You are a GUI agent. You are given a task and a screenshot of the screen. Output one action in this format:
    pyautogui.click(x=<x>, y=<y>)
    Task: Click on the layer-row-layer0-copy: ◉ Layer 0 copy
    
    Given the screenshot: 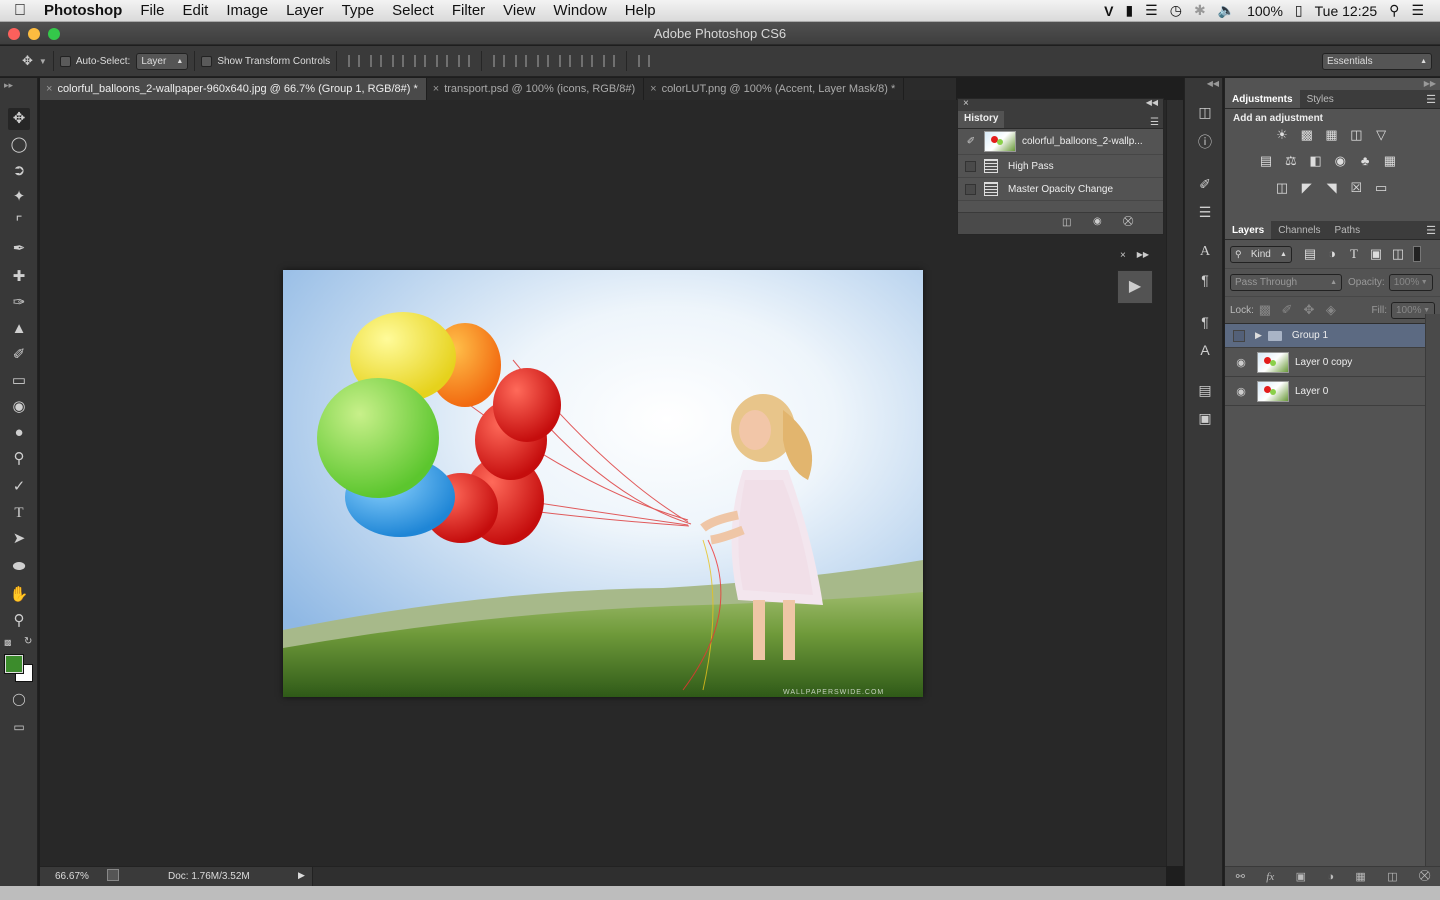 What is the action you would take?
    pyautogui.click(x=1325, y=362)
    